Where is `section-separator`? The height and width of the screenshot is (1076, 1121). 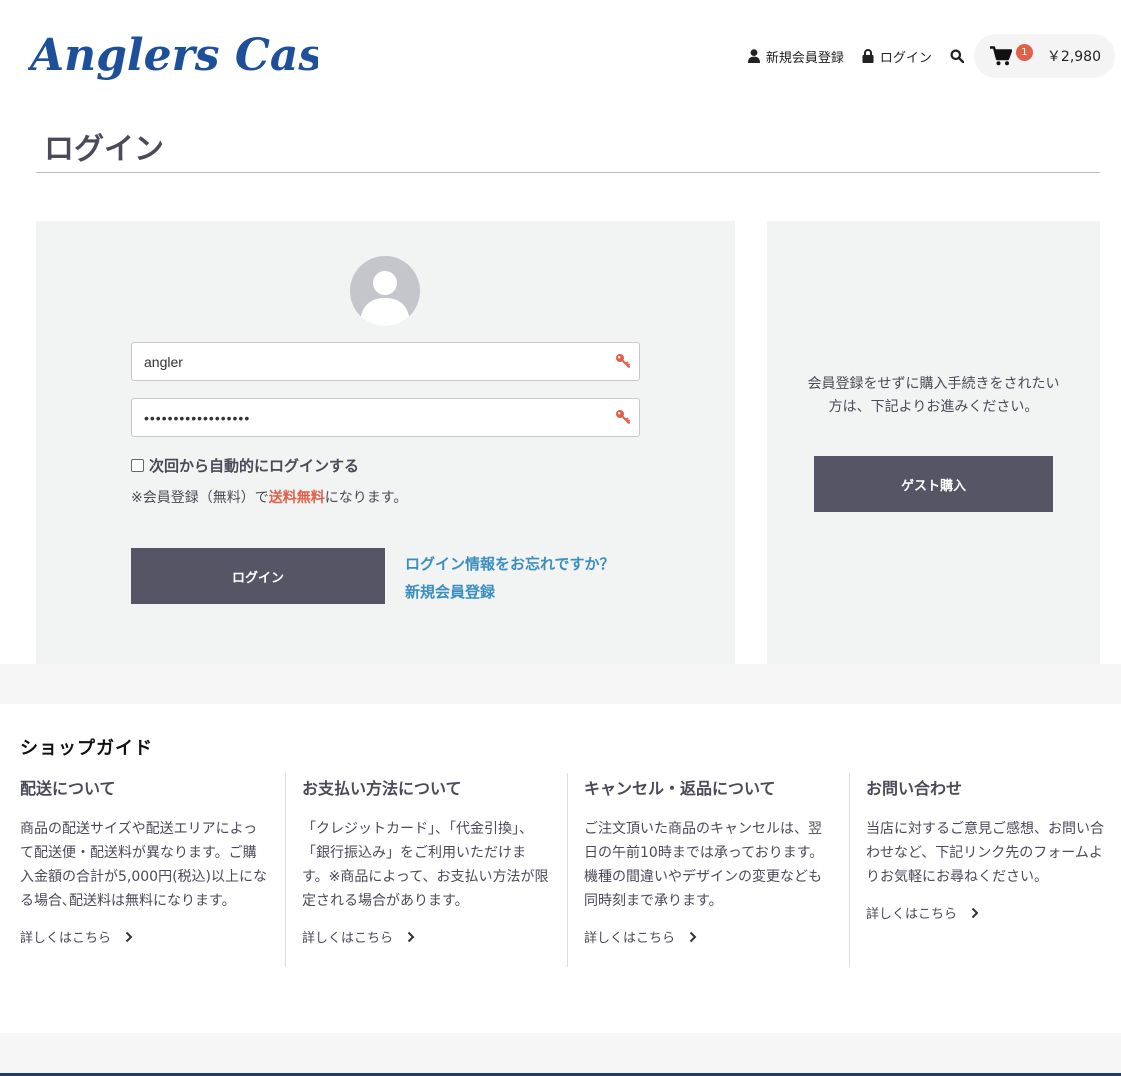
section-separator is located at coordinates (560, 684).